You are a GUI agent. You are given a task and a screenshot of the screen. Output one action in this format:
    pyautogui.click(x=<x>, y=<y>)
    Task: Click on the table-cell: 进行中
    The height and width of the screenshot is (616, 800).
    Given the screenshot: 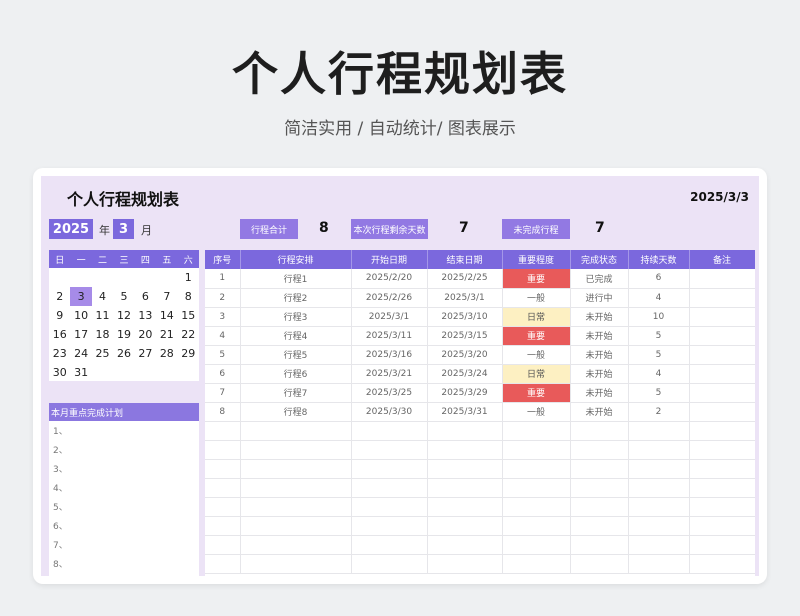 What is the action you would take?
    pyautogui.click(x=599, y=298)
    